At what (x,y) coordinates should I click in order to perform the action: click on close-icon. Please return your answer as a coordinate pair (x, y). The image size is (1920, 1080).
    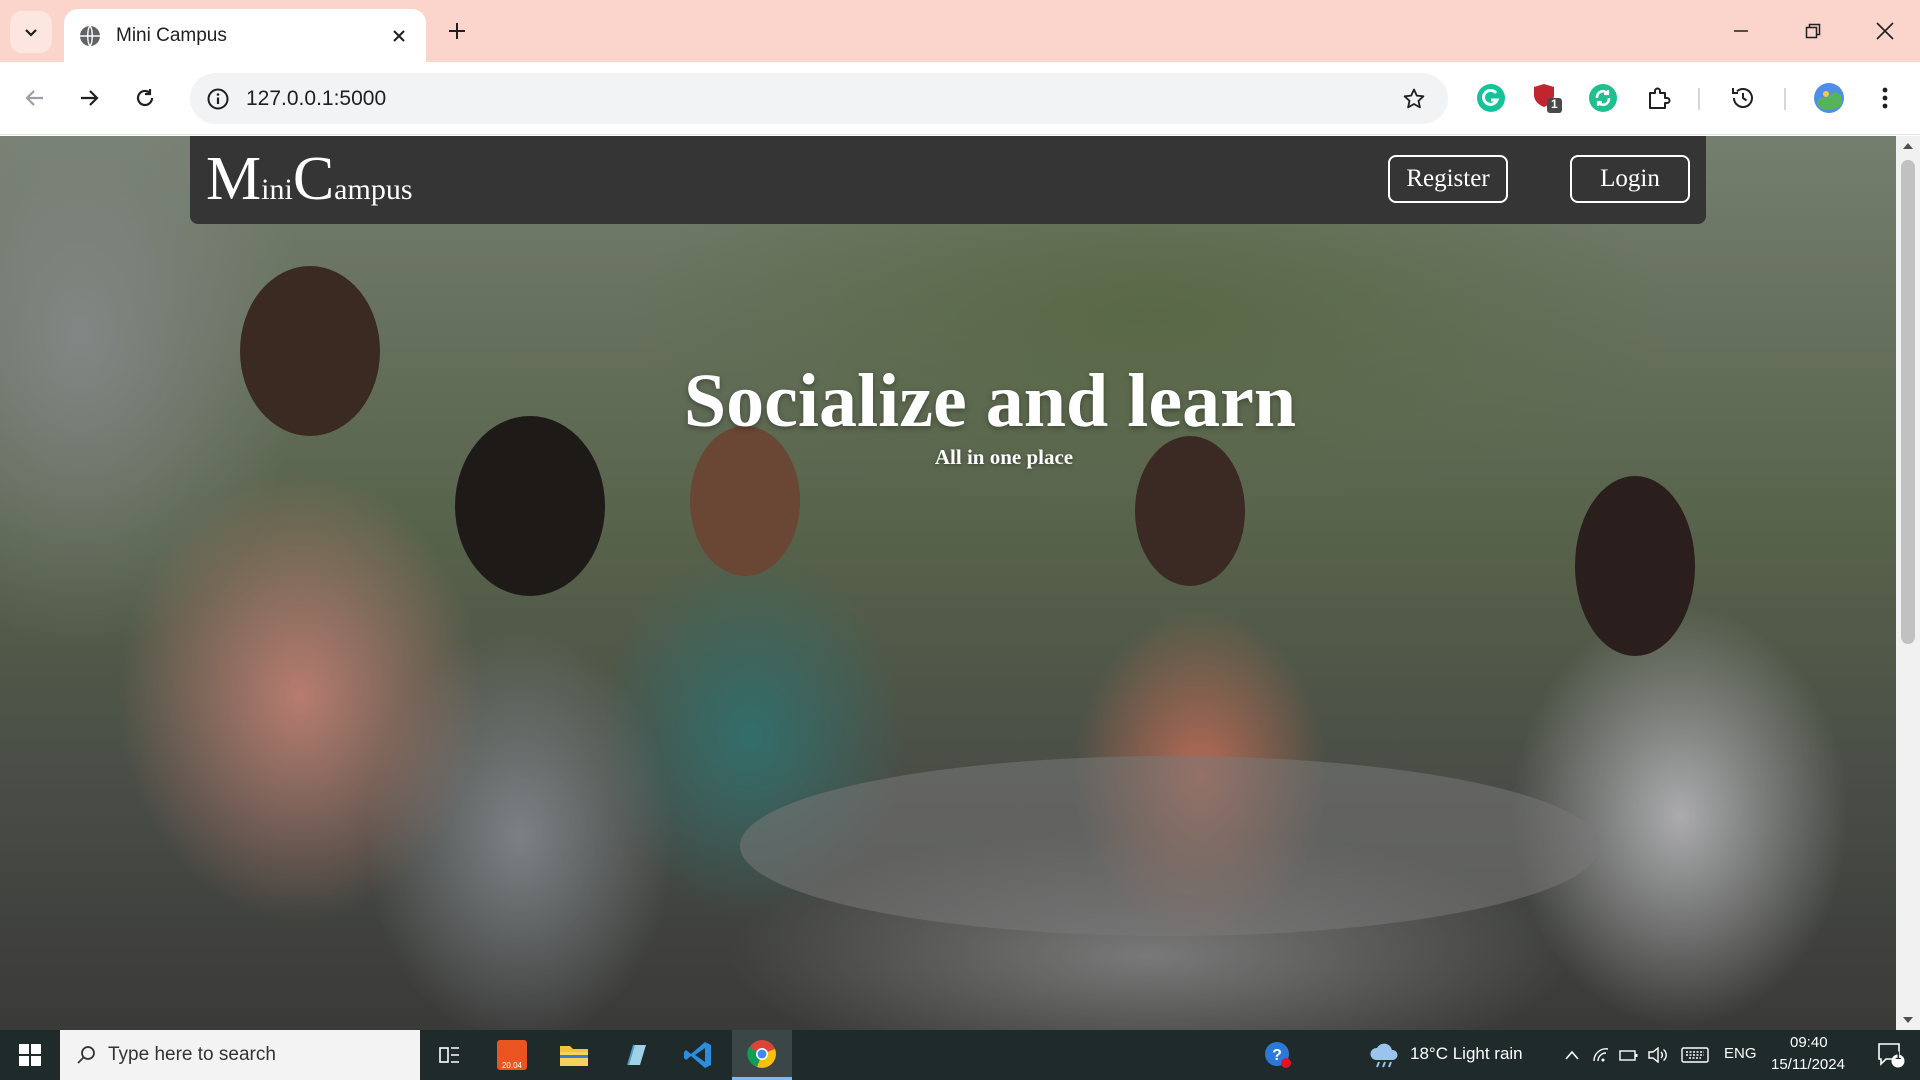
    Looking at the image, I should click on (1885, 31).